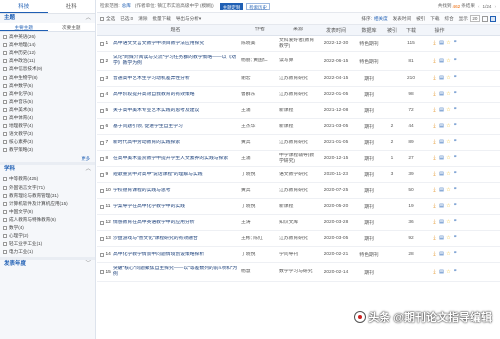 This screenshot has width=500, height=339. What do you see at coordinates (107, 19) in the screenshot?
I see `select-all: 全选` at bounding box center [107, 19].